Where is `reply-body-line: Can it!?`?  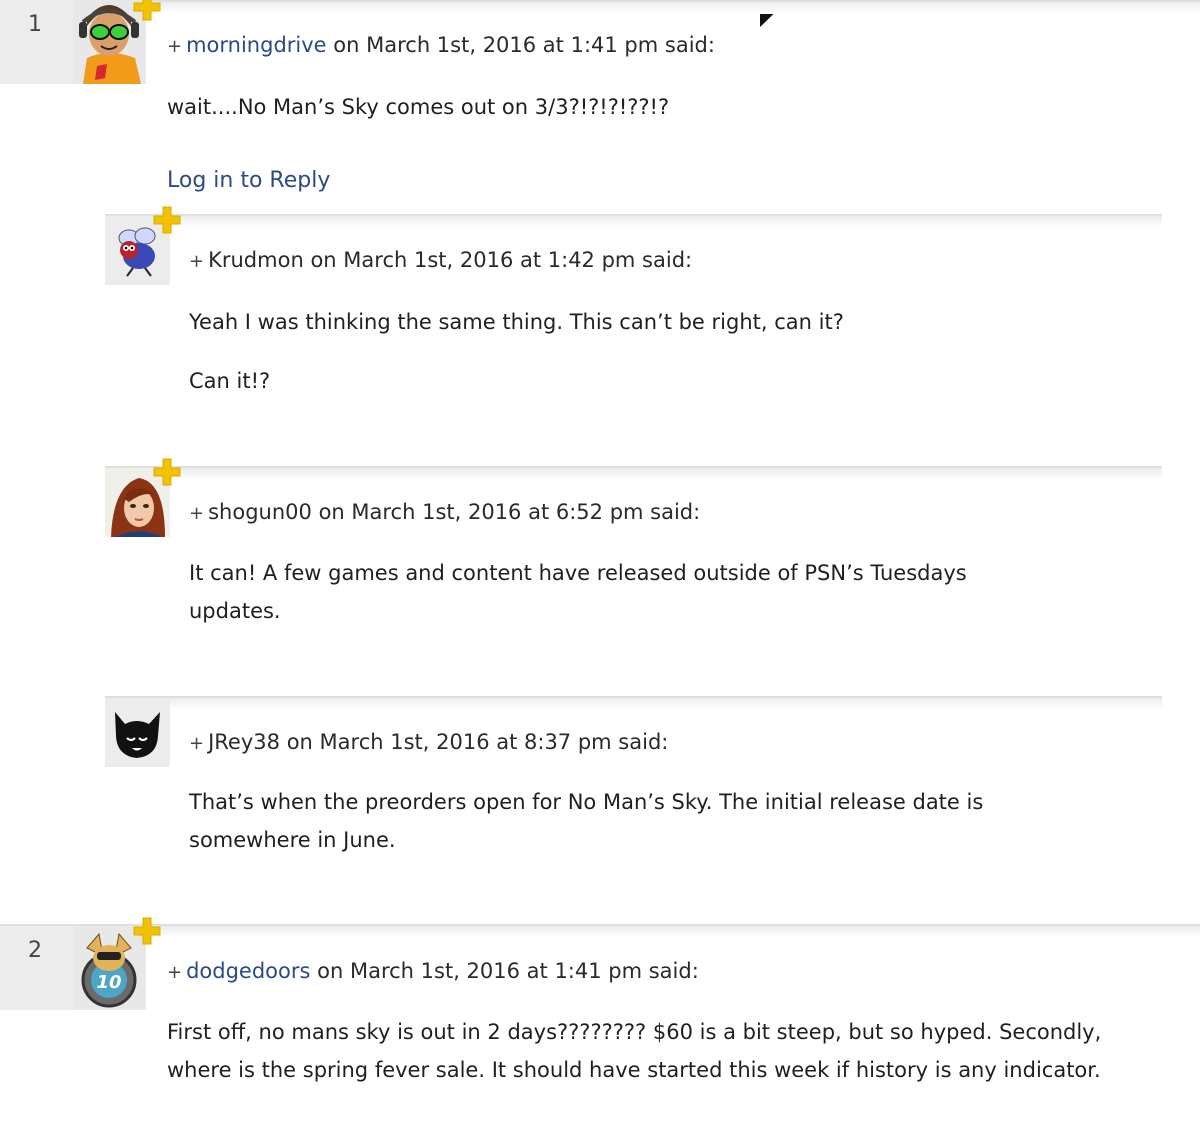
reply-body-line: Can it!? is located at coordinates (230, 381).